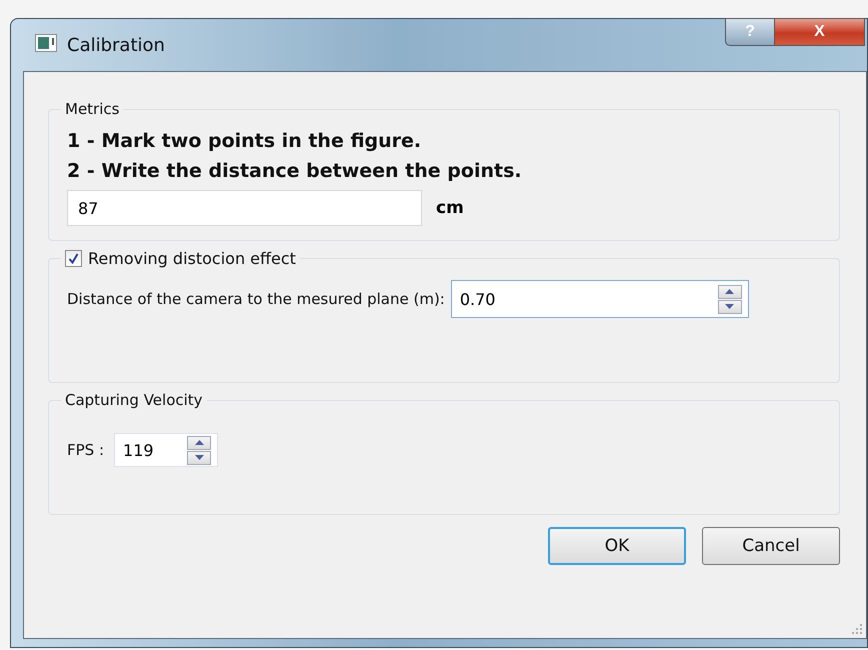  Describe the element at coordinates (295, 171) in the screenshot. I see `instruction-text: 2 - Write the distance between the points.` at that location.